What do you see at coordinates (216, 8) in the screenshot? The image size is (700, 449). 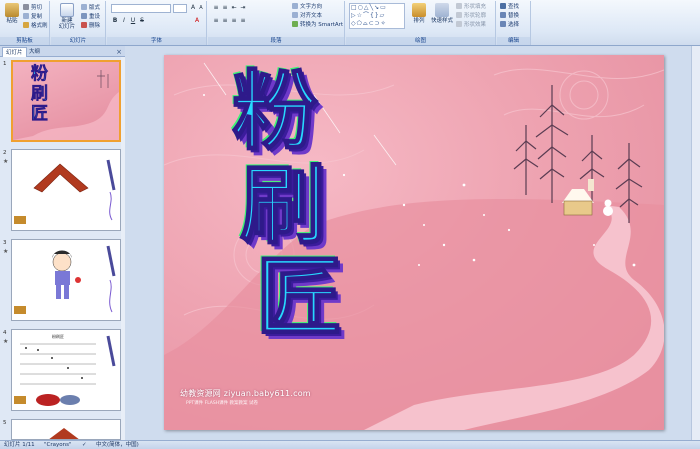 I see `bullets-icon: ≡` at bounding box center [216, 8].